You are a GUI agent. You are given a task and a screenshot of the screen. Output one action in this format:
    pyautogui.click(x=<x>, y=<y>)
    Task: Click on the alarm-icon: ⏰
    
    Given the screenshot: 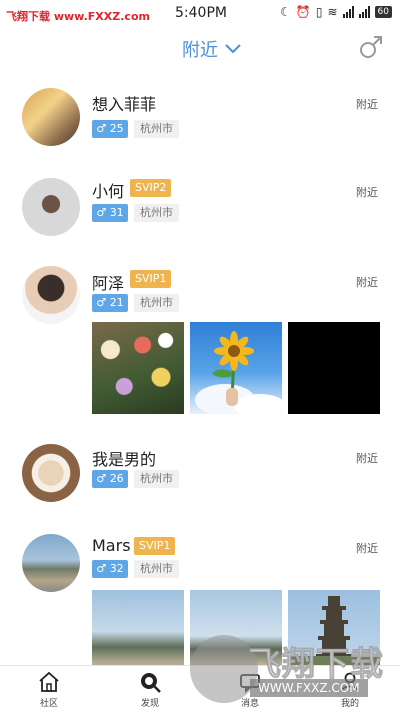 What is the action you would take?
    pyautogui.click(x=303, y=12)
    